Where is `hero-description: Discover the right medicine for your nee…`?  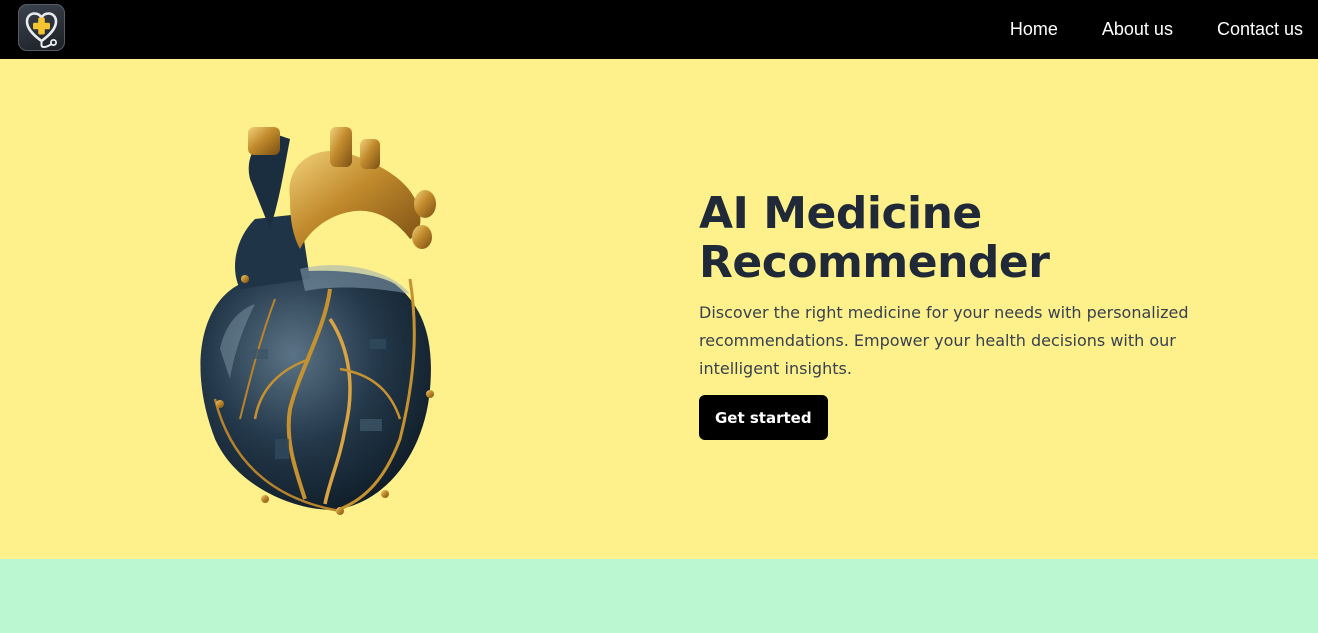 hero-description: Discover the right medicine for your nee… is located at coordinates (944, 340).